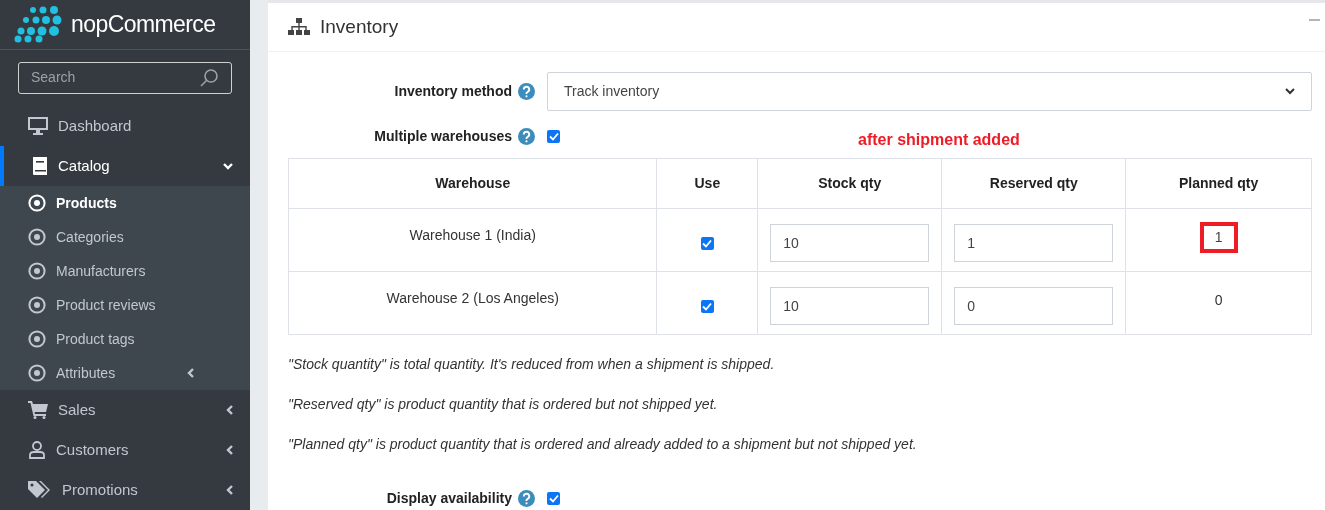 This screenshot has width=1325, height=510. What do you see at coordinates (1034, 243) in the screenshot?
I see `quantity-input: 1` at bounding box center [1034, 243].